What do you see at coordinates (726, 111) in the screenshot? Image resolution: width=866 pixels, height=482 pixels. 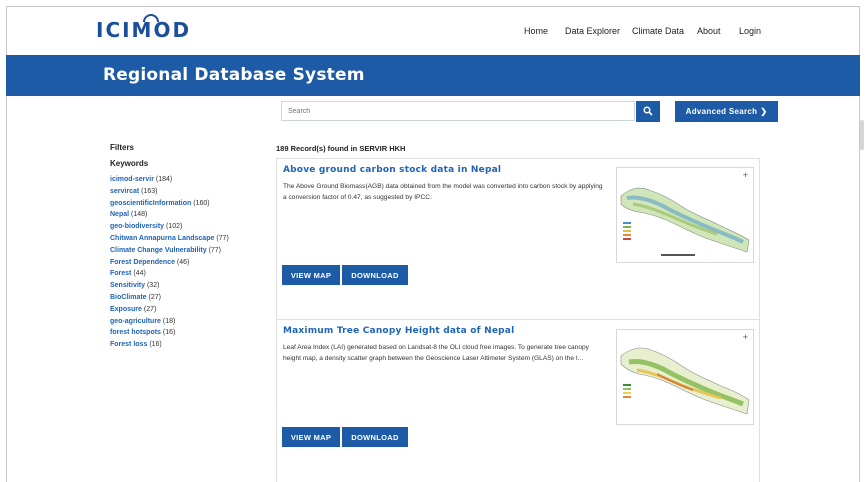 I see `advanced-search-button: Advanced Search ❯` at bounding box center [726, 111].